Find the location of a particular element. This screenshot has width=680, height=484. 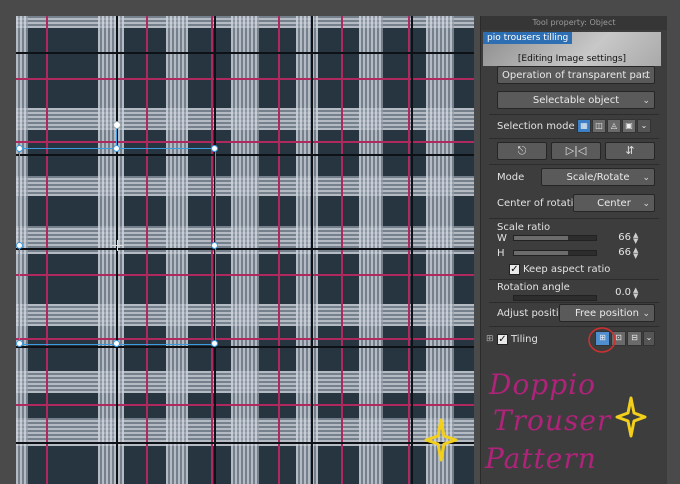

resize-handle-top-right is located at coordinates (214, 148).